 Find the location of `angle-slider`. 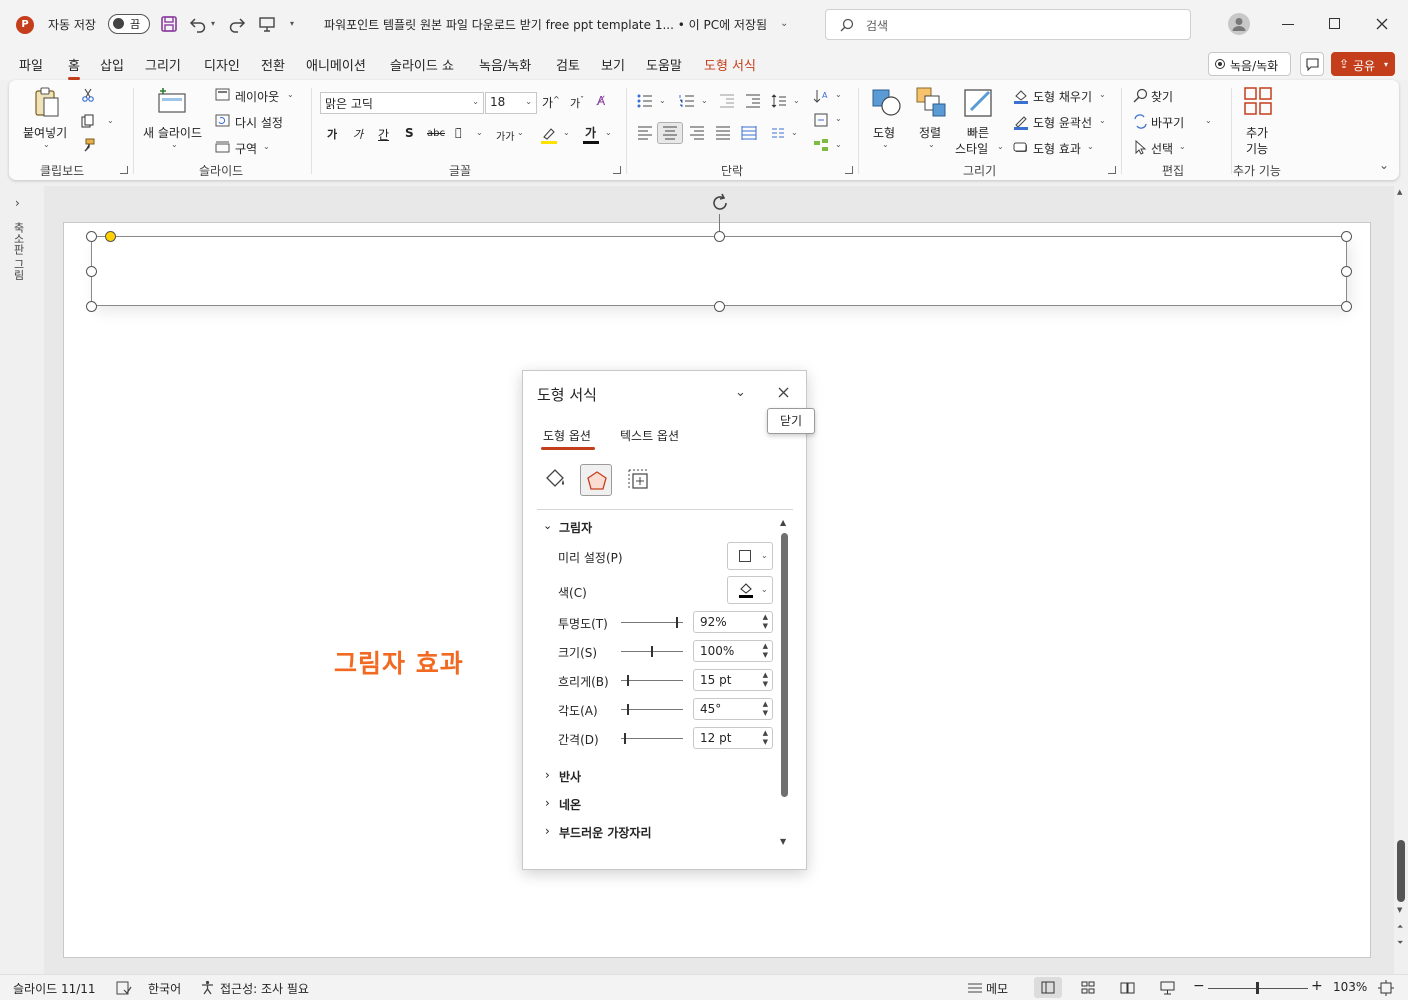

angle-slider is located at coordinates (652, 709).